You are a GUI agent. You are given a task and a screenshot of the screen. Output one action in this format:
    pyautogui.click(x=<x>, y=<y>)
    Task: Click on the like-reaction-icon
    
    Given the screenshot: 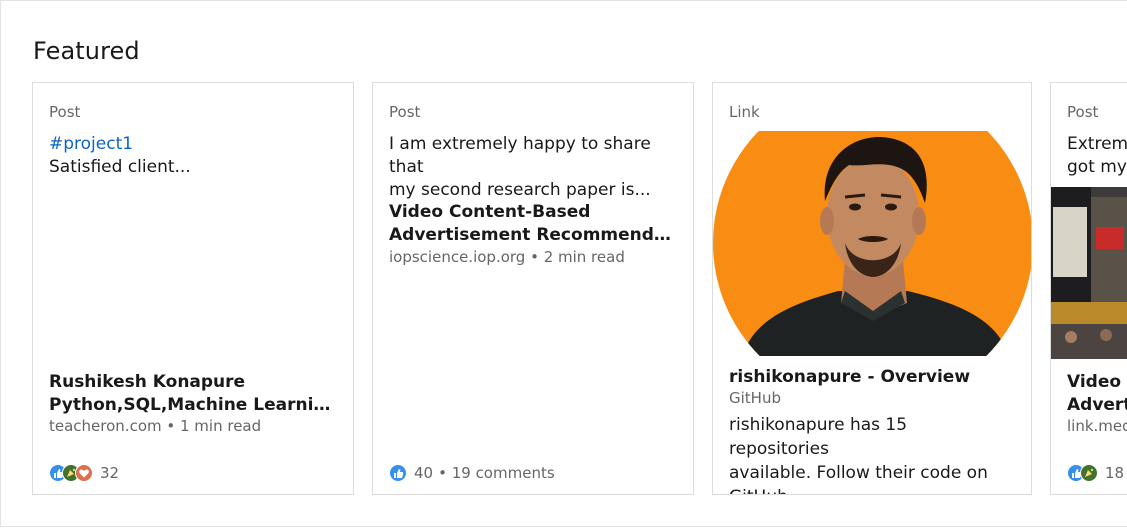 What is the action you would take?
    pyautogui.click(x=398, y=473)
    